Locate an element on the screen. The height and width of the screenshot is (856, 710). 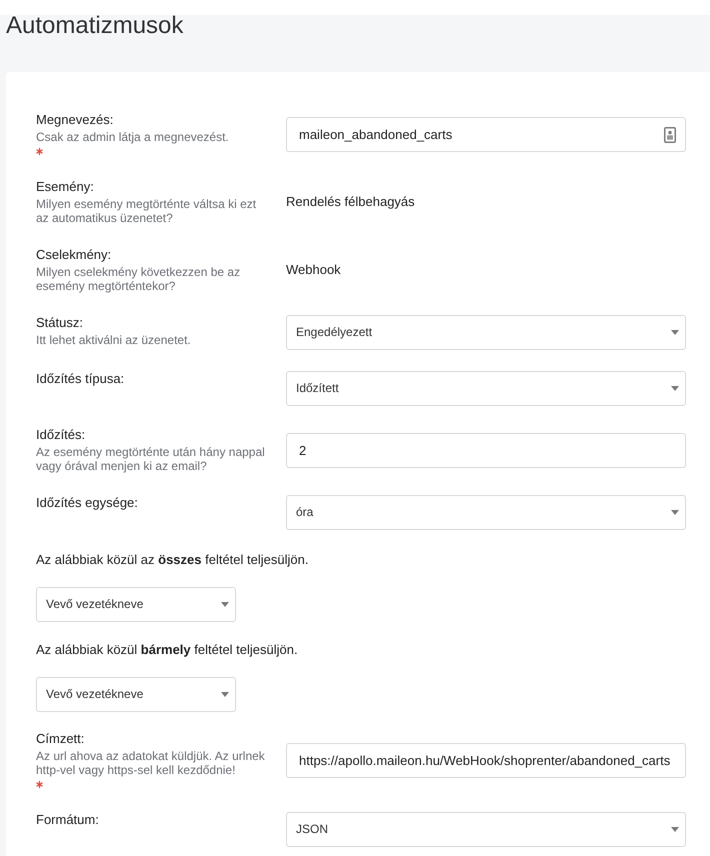
field-hint: Az url ahova az adatokat küldjük. Az urlnek http-vel vagy https-sel kell kezdődnie! is located at coordinates (151, 763).